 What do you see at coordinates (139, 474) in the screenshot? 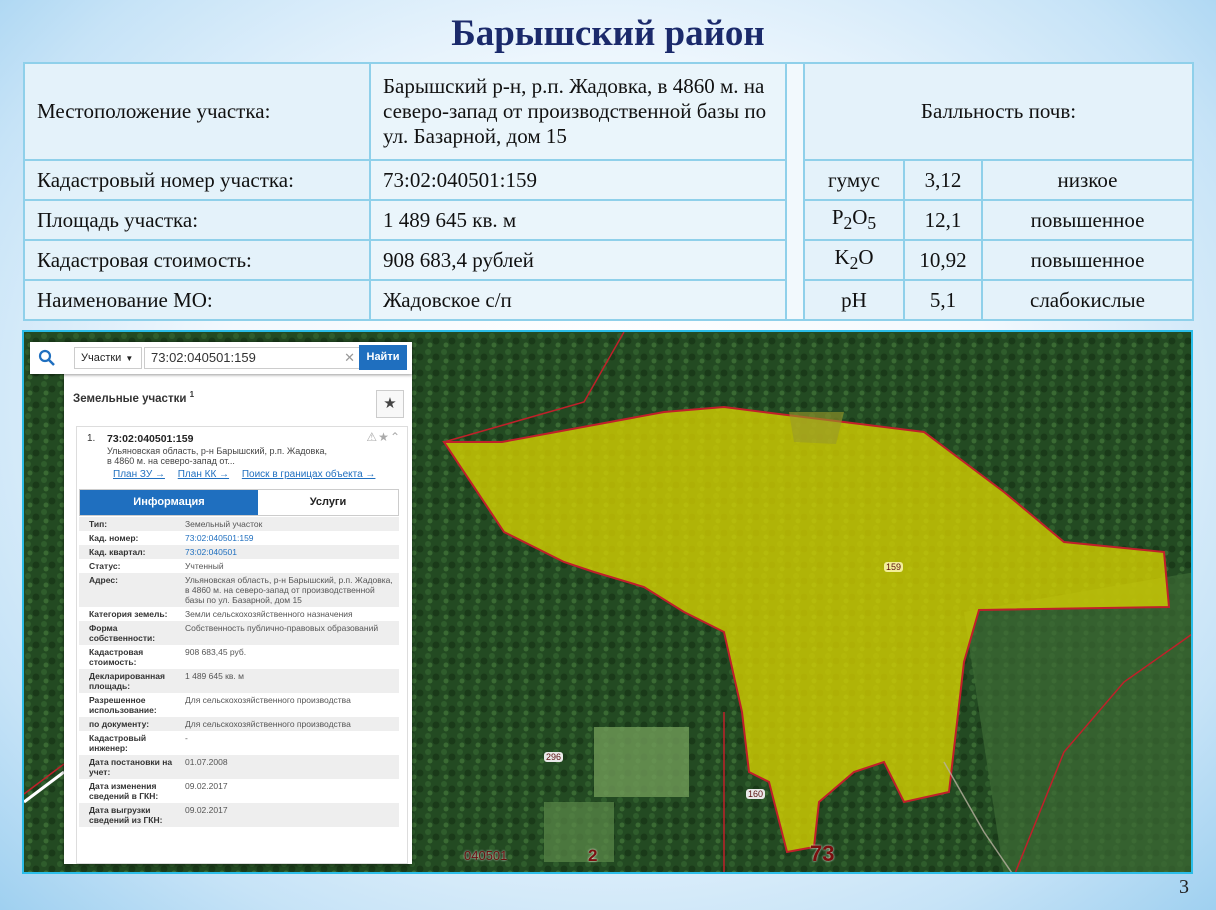
I see `link-plan-zu: План ЗУ →` at bounding box center [139, 474].